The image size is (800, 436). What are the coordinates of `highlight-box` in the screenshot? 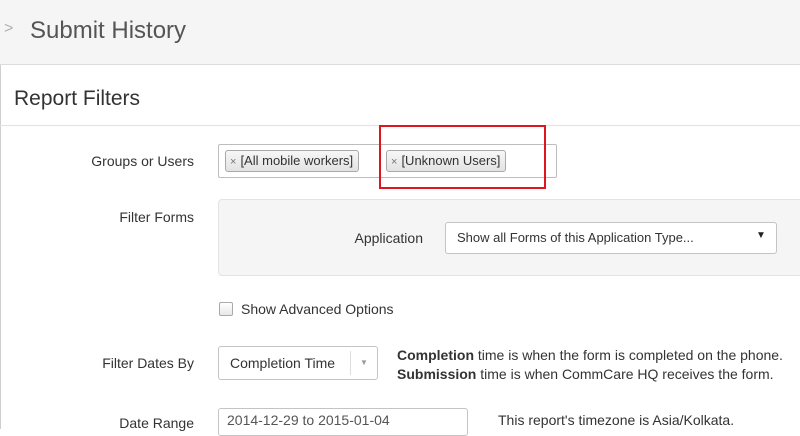 It's located at (462, 157).